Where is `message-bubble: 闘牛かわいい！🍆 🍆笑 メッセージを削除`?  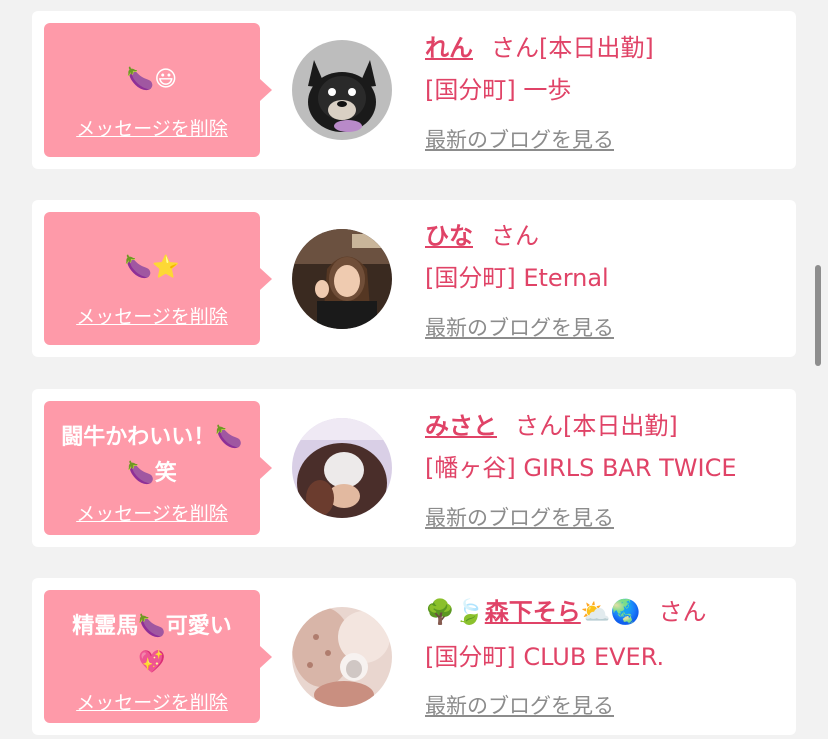
message-bubble: 闘牛かわいい！🍆 🍆笑 メッセージを削除 is located at coordinates (158, 468).